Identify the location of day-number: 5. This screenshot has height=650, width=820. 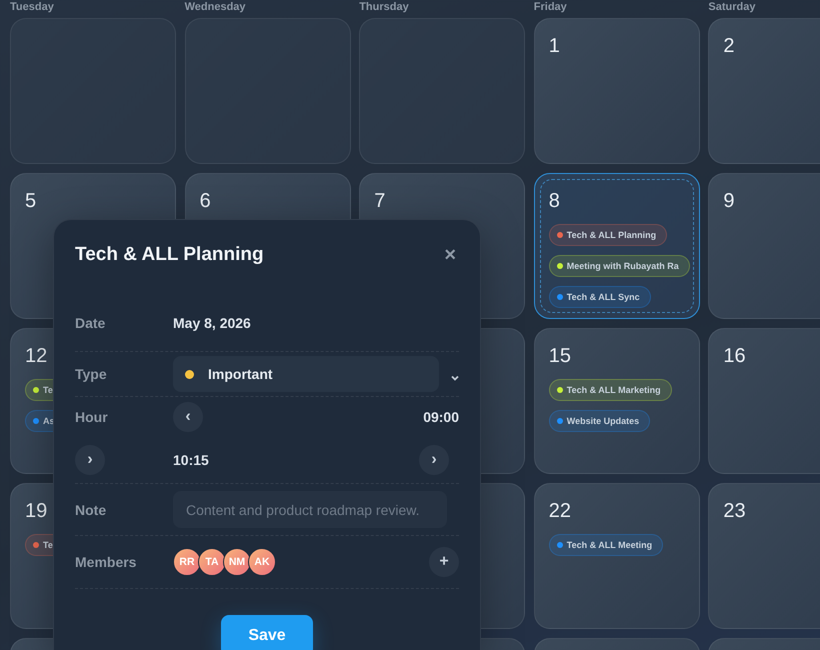
(30, 201).